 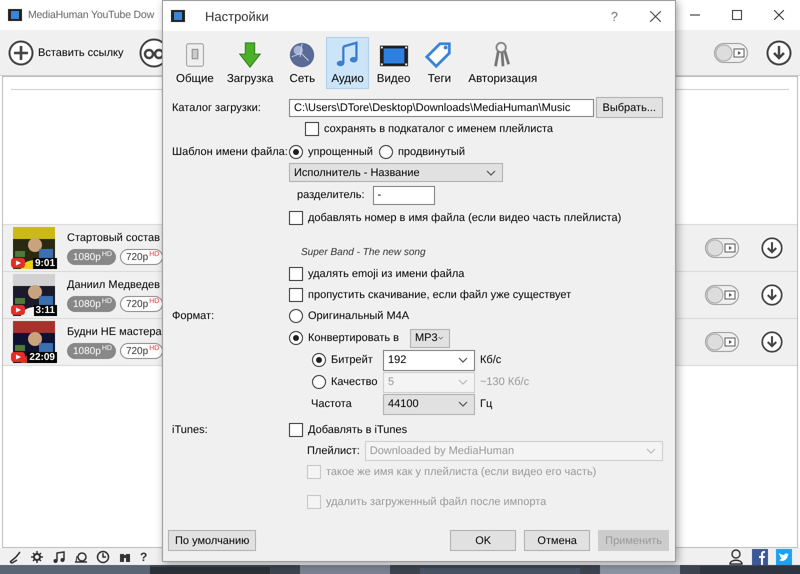 I want to click on window-title: MediaHuman YouTube Dow, so click(x=91, y=15).